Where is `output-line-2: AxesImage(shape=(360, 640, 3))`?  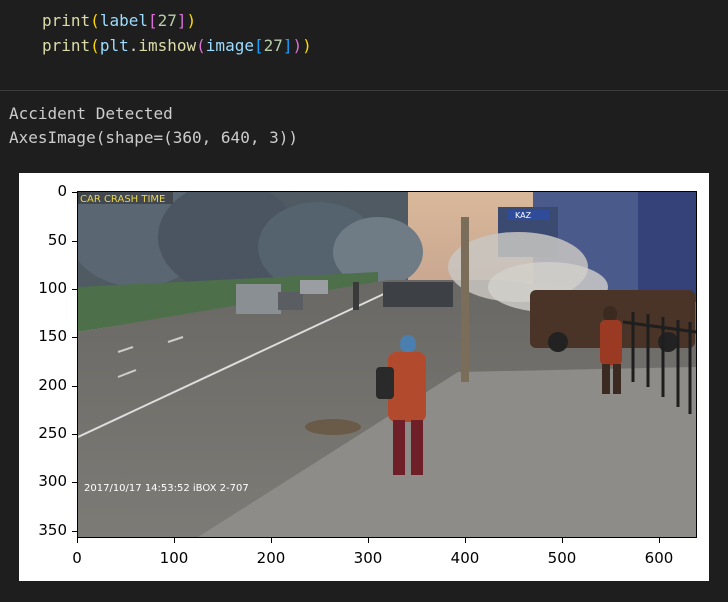 output-line-2: AxesImage(shape=(360, 640, 3)) is located at coordinates (153, 137).